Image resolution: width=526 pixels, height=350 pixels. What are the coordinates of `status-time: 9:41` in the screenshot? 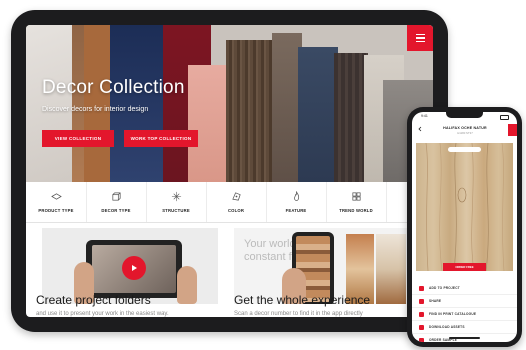 It's located at (424, 116).